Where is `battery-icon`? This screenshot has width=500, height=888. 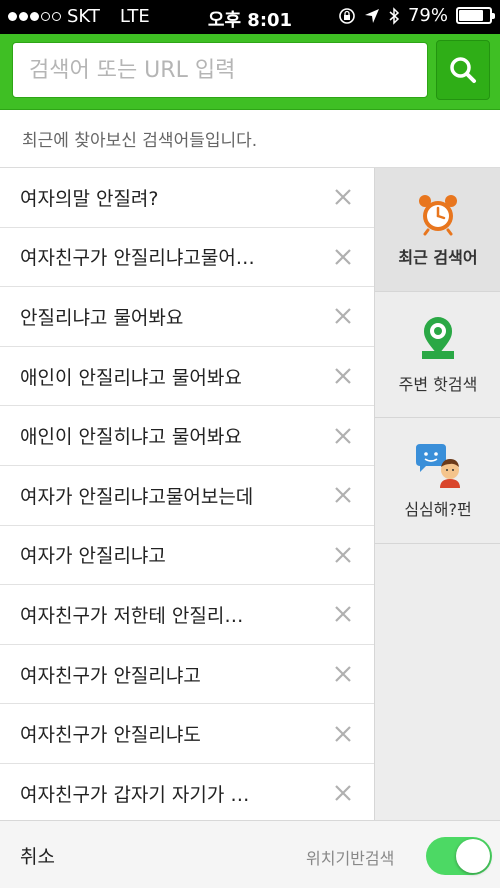
battery-icon is located at coordinates (475, 15).